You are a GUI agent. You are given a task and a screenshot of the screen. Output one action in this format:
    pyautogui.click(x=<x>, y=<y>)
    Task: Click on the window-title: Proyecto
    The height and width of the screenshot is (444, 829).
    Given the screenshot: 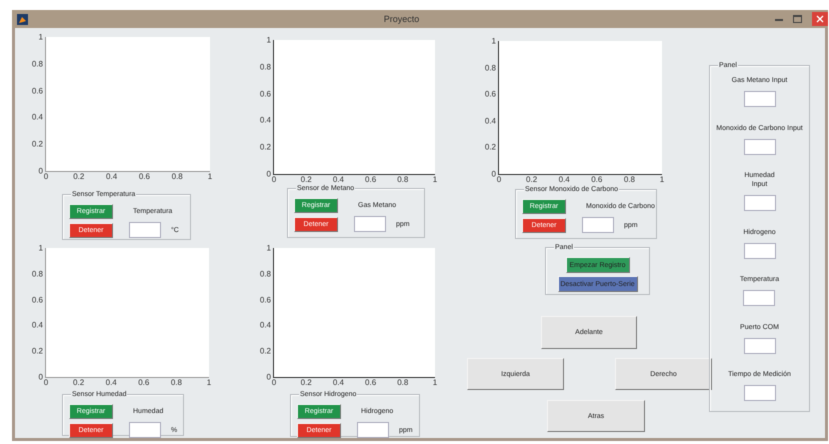 What is the action you would take?
    pyautogui.click(x=401, y=19)
    